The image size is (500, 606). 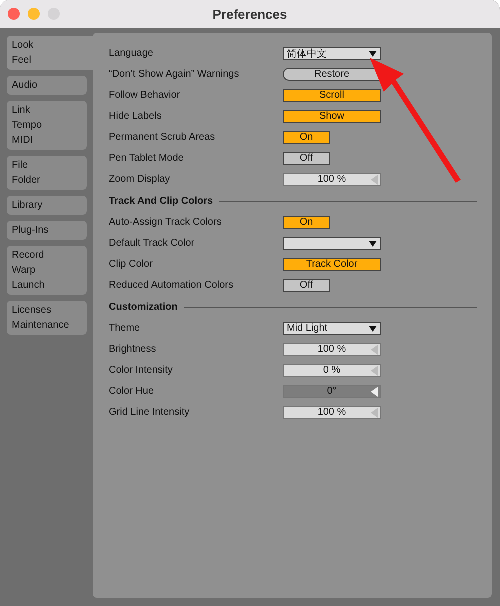 I want to click on setting-label: Color Intensity, so click(x=141, y=370).